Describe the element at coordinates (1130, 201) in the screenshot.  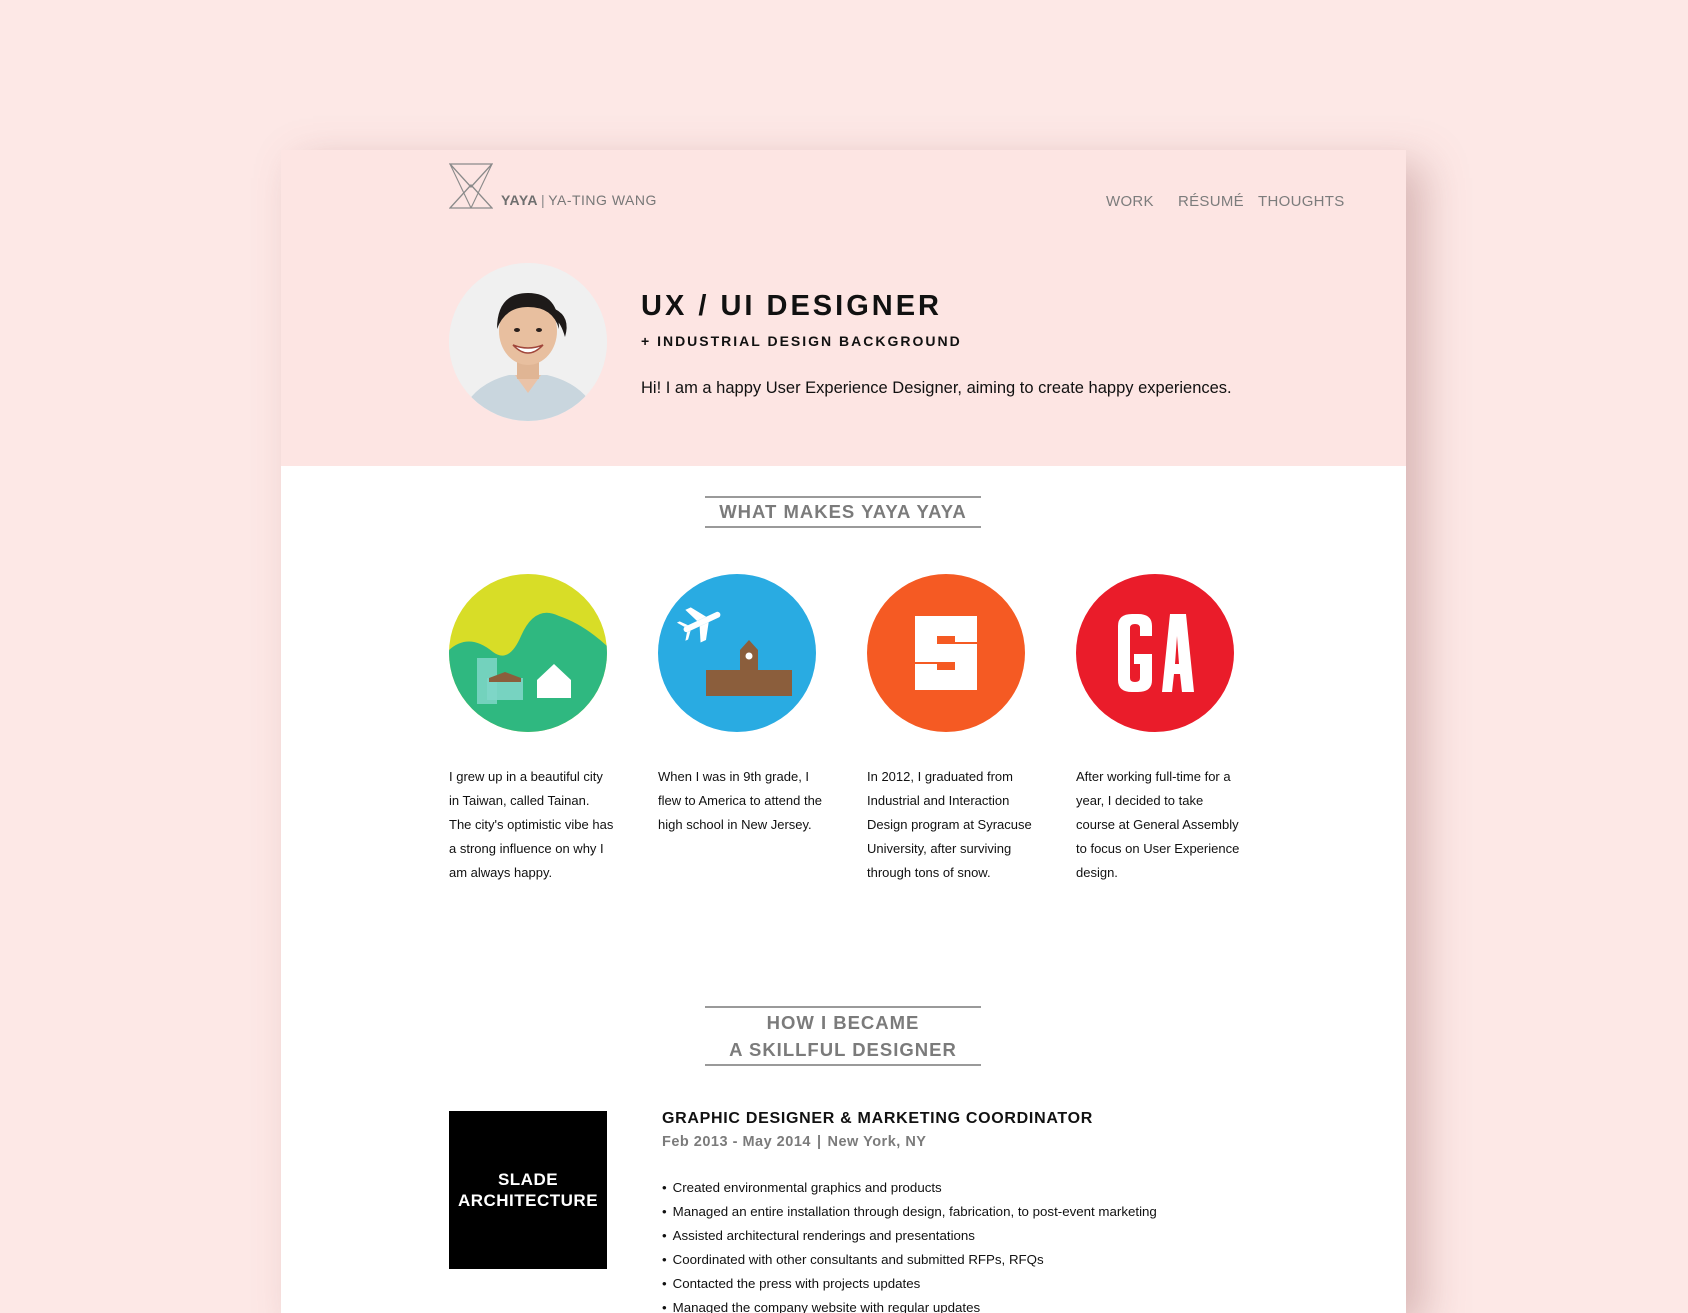
I see `nav-work: WORK` at that location.